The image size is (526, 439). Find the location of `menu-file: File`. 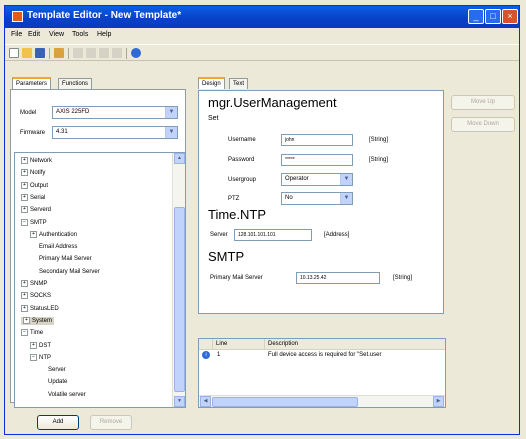

menu-file: File is located at coordinates (16, 34).